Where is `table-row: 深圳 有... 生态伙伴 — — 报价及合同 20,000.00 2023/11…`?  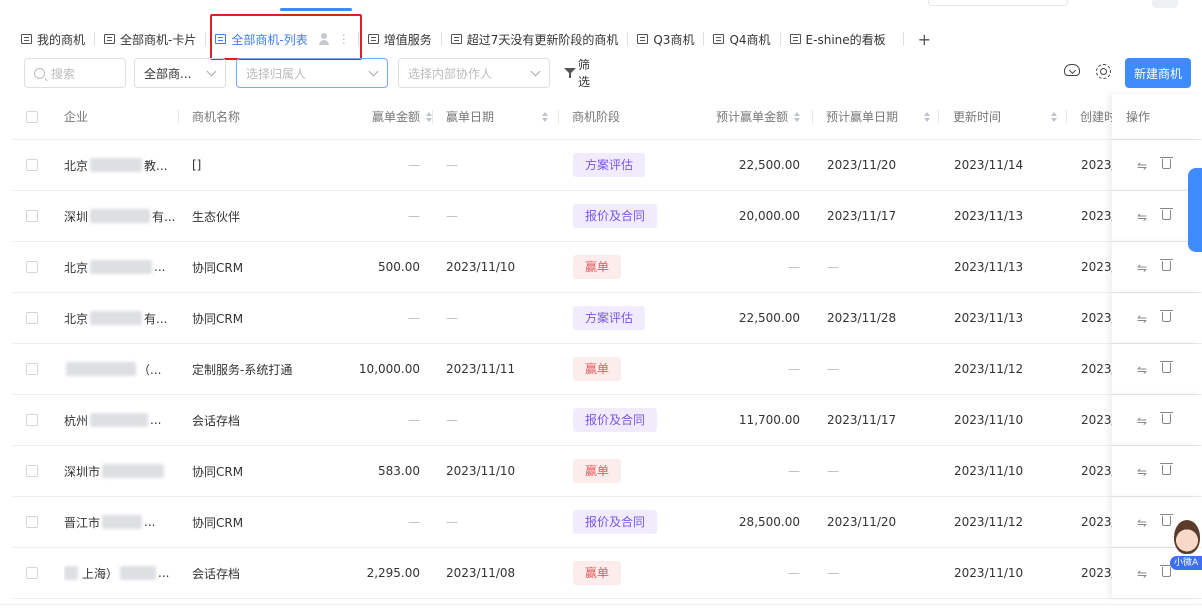
table-row: 深圳 有... 生态伙伴 — — 报价及合同 20,000.00 2023/11… is located at coordinates (607, 216).